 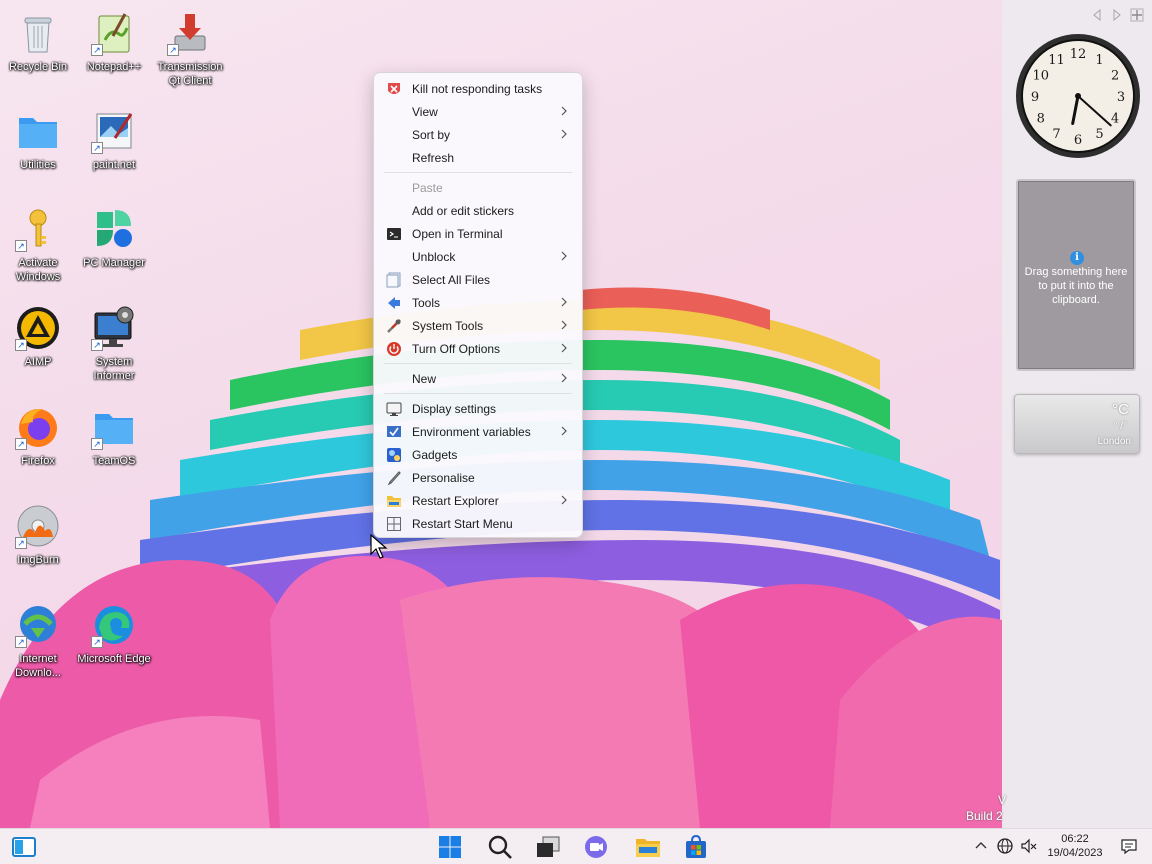 What do you see at coordinates (114, 634) in the screenshot?
I see `desktop-icon-microsoft-edge: ↗ Microsoft Edge` at bounding box center [114, 634].